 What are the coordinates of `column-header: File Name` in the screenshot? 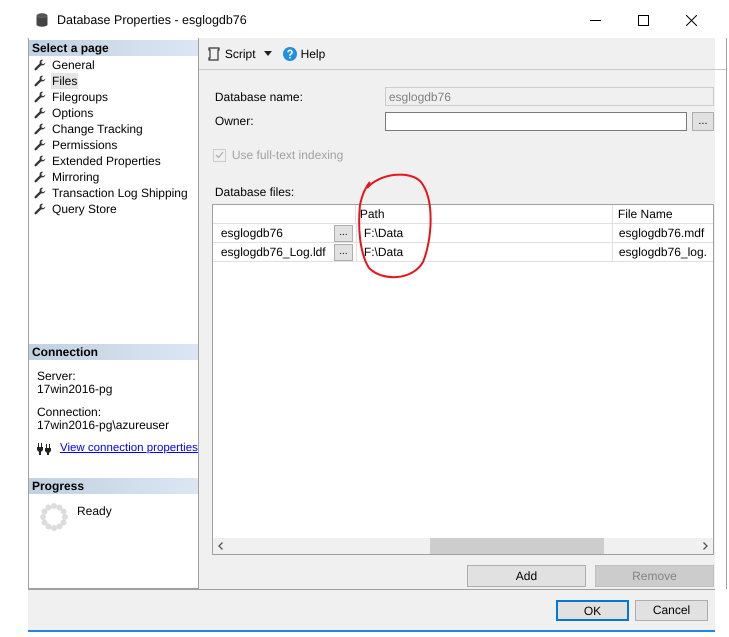 It's located at (662, 214).